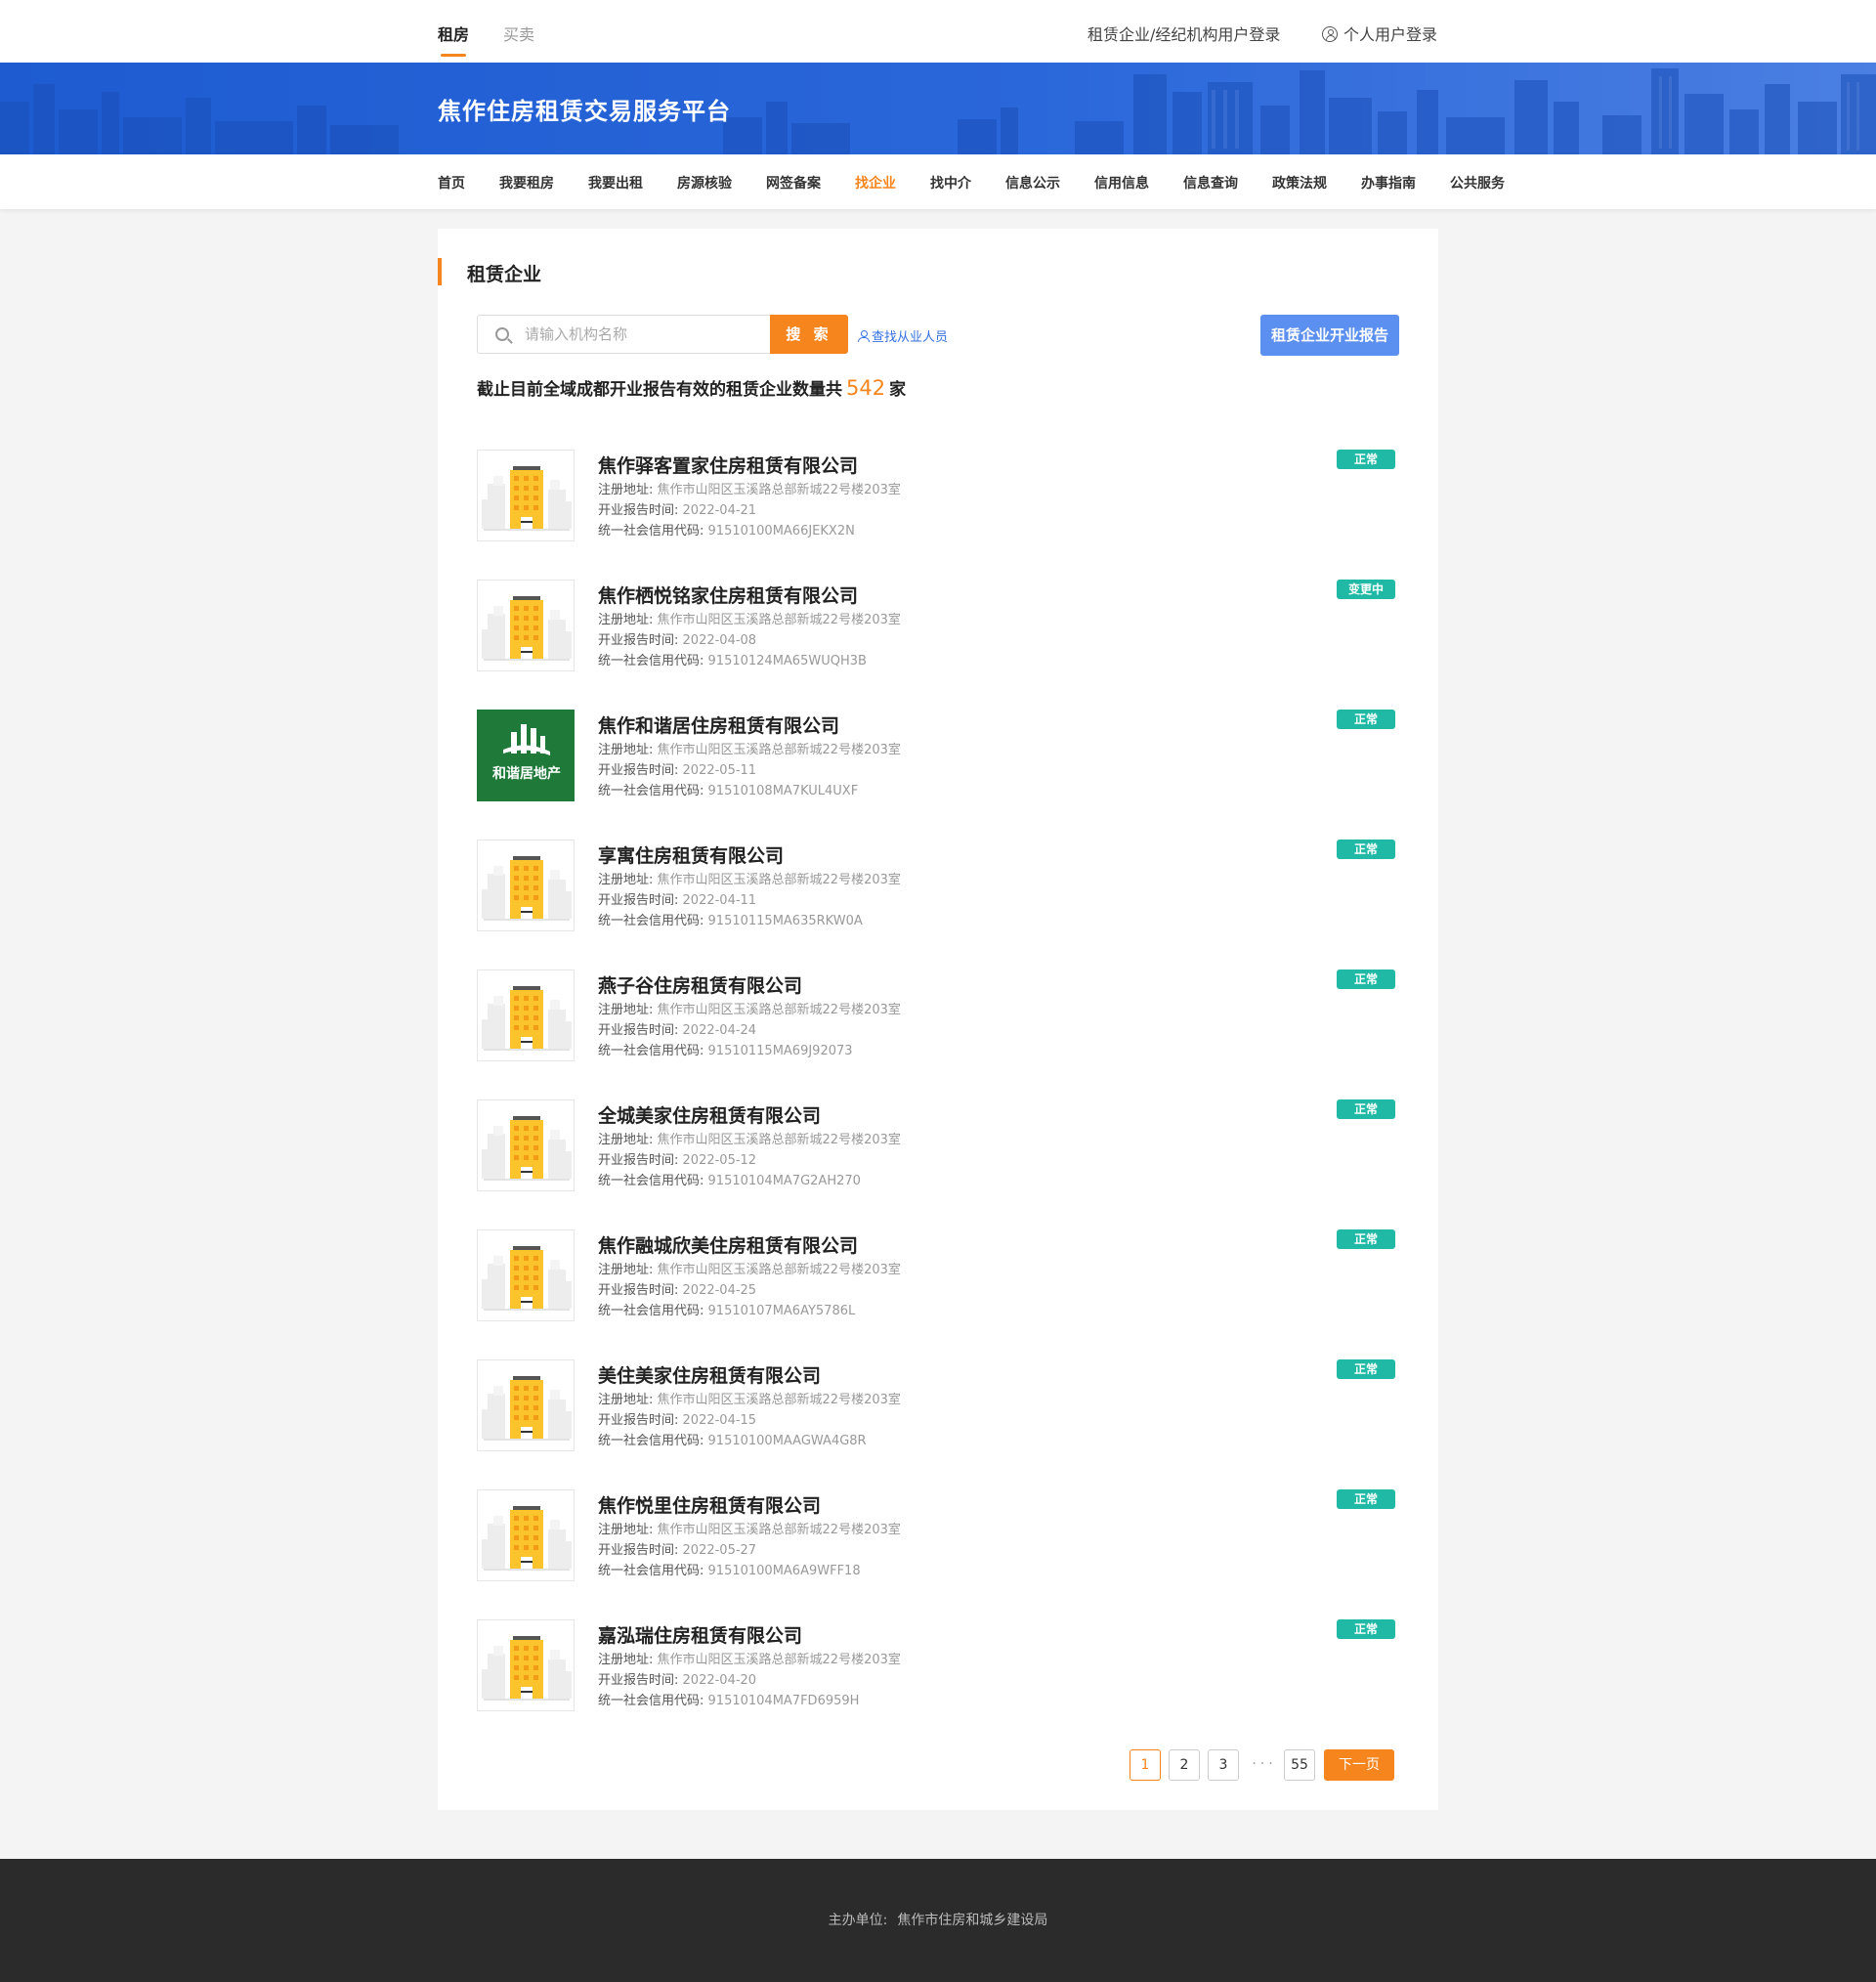 The width and height of the screenshot is (1876, 1982). Describe the element at coordinates (1359, 1765) in the screenshot. I see `next-page-button: 下一页` at that location.